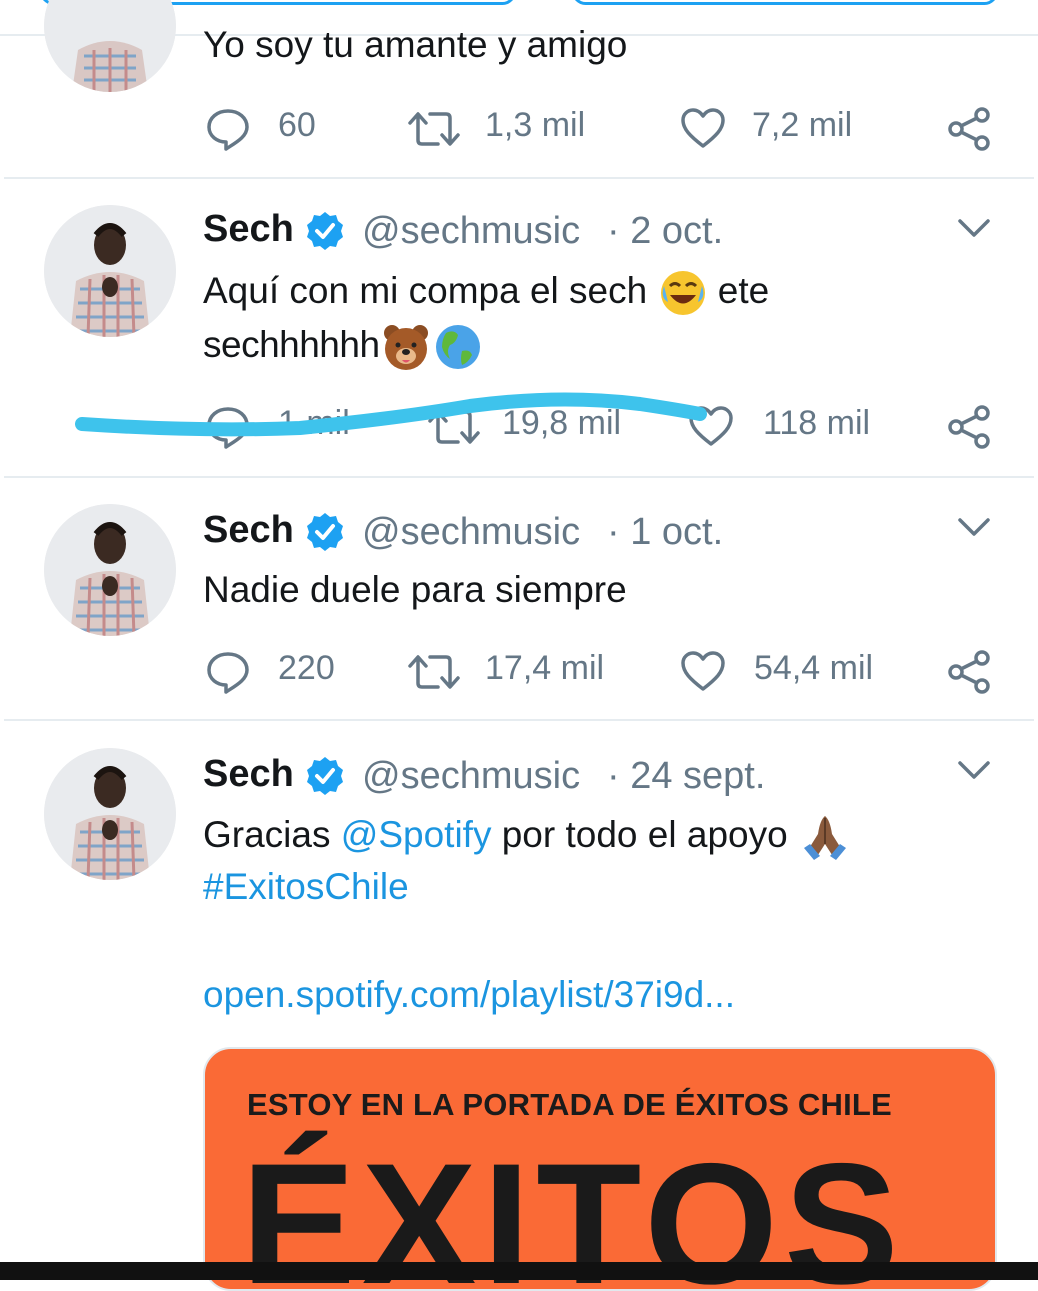  What do you see at coordinates (814, 668) in the screenshot?
I see `like-count: 54,4 mil` at bounding box center [814, 668].